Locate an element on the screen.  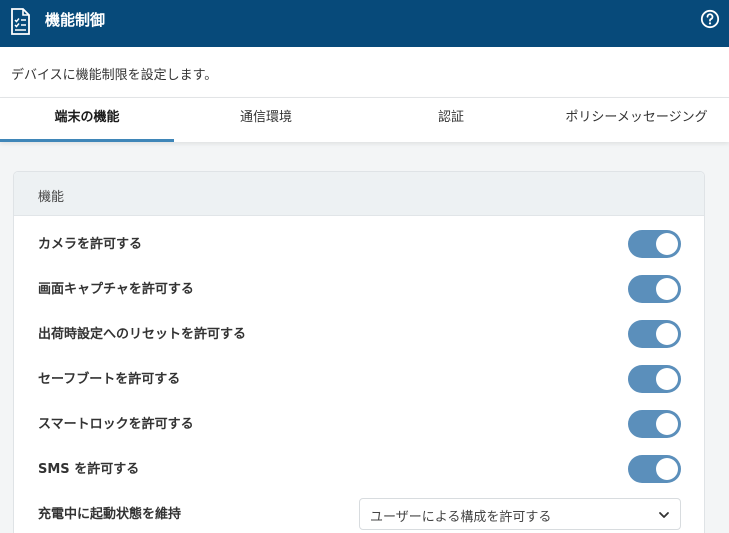
setting-row-stay-awake: 充電中に起動状態を維持 ユーザーによる構成を許可する is located at coordinates (359, 511).